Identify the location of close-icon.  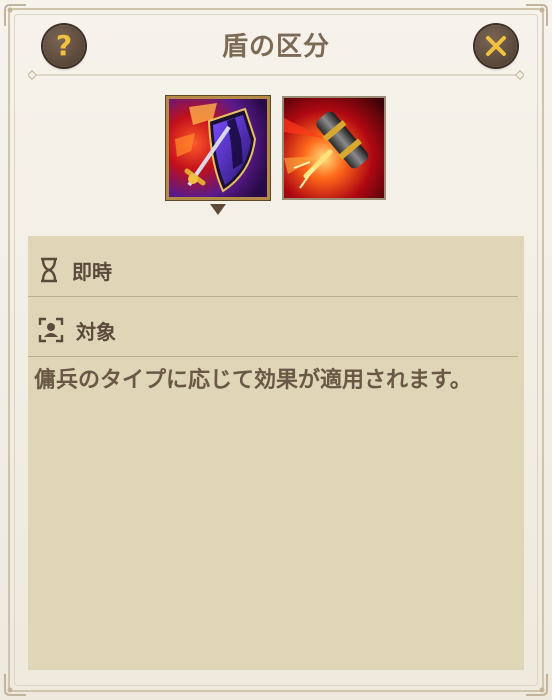
(496, 46).